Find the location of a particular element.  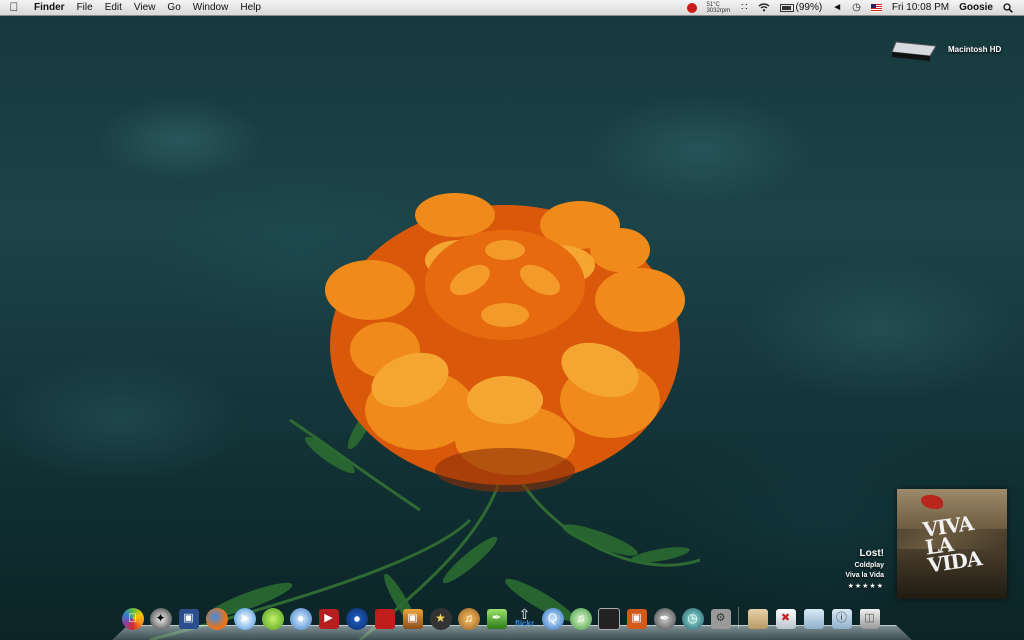

video-icon: ▶ is located at coordinates (328, 618).